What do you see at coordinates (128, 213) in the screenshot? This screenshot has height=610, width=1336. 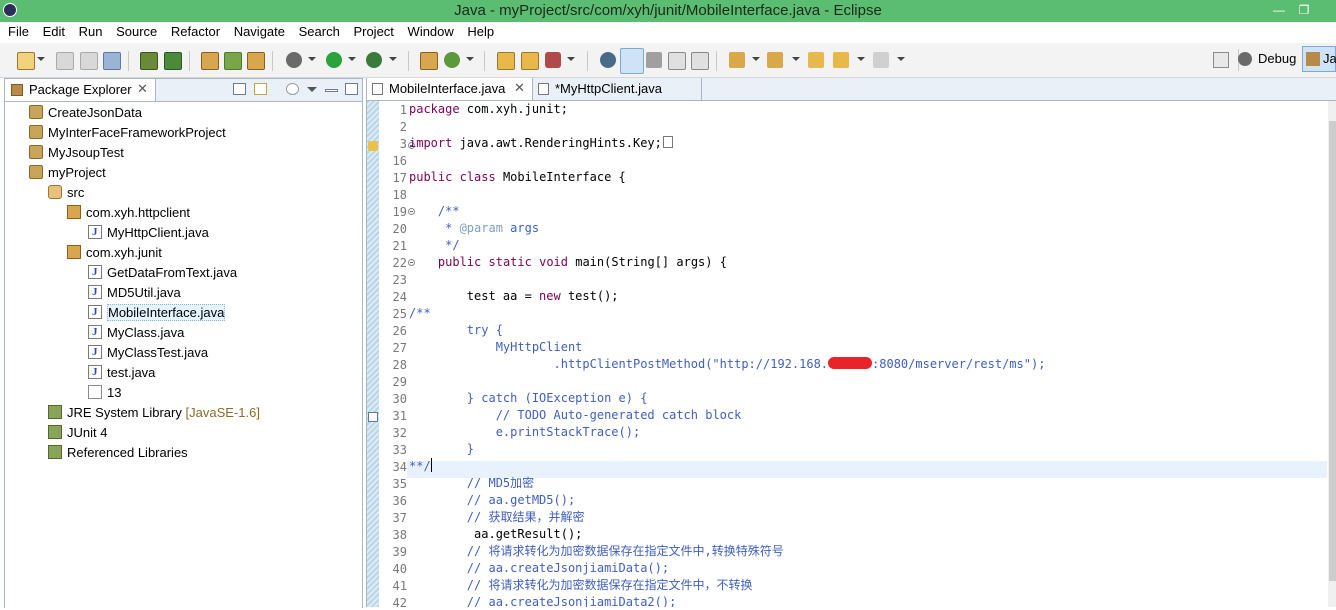 I see `tree-package-httpclient: com.xyh.httpclient` at bounding box center [128, 213].